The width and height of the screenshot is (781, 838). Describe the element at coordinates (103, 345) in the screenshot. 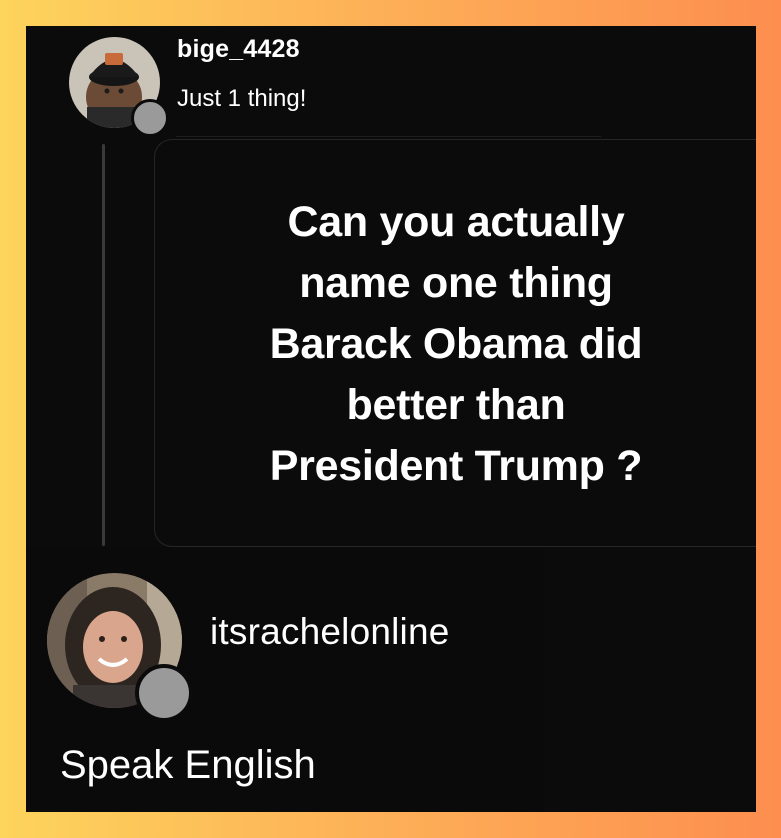

I see `thread-line` at that location.